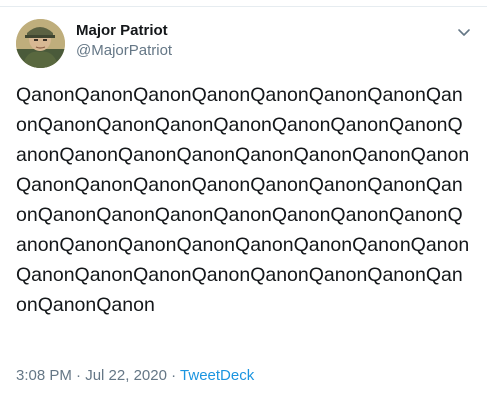  What do you see at coordinates (124, 51) in the screenshot?
I see `author-handle: @MajorPatriot` at bounding box center [124, 51].